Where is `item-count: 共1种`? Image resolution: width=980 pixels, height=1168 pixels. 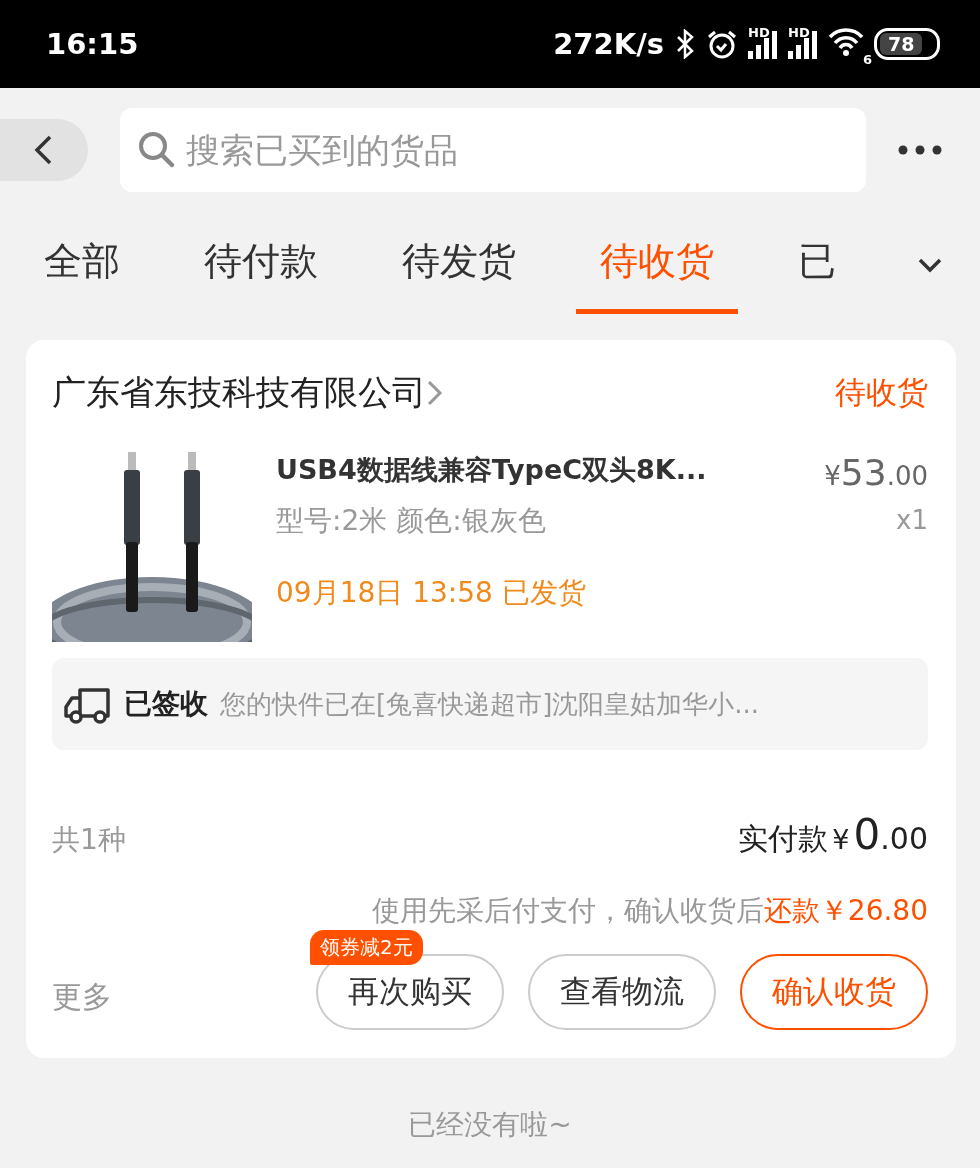 item-count: 共1种 is located at coordinates (89, 840).